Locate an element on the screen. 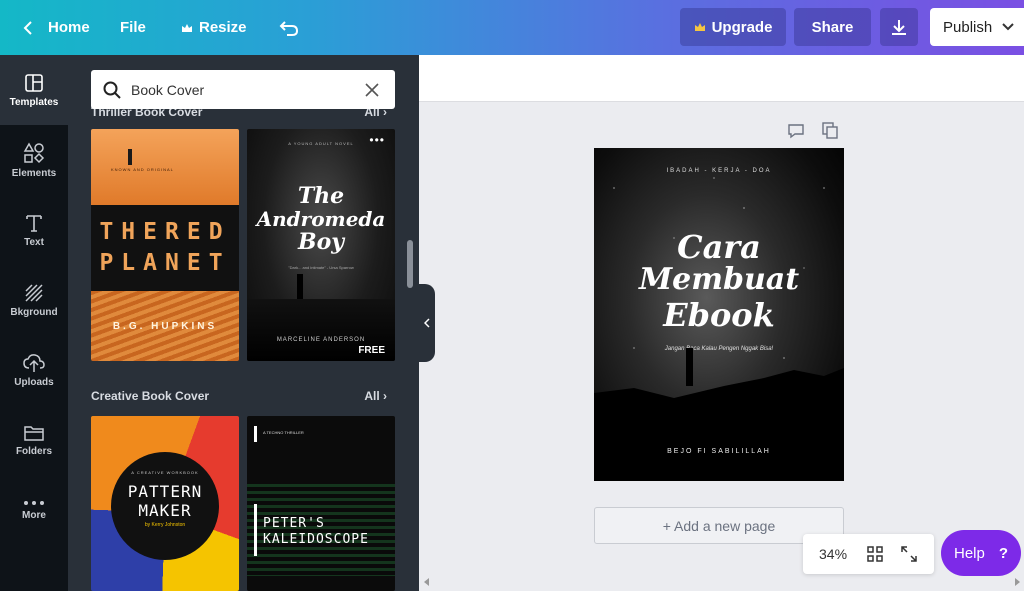 The image size is (1024, 591). file-menu: File is located at coordinates (133, 27).